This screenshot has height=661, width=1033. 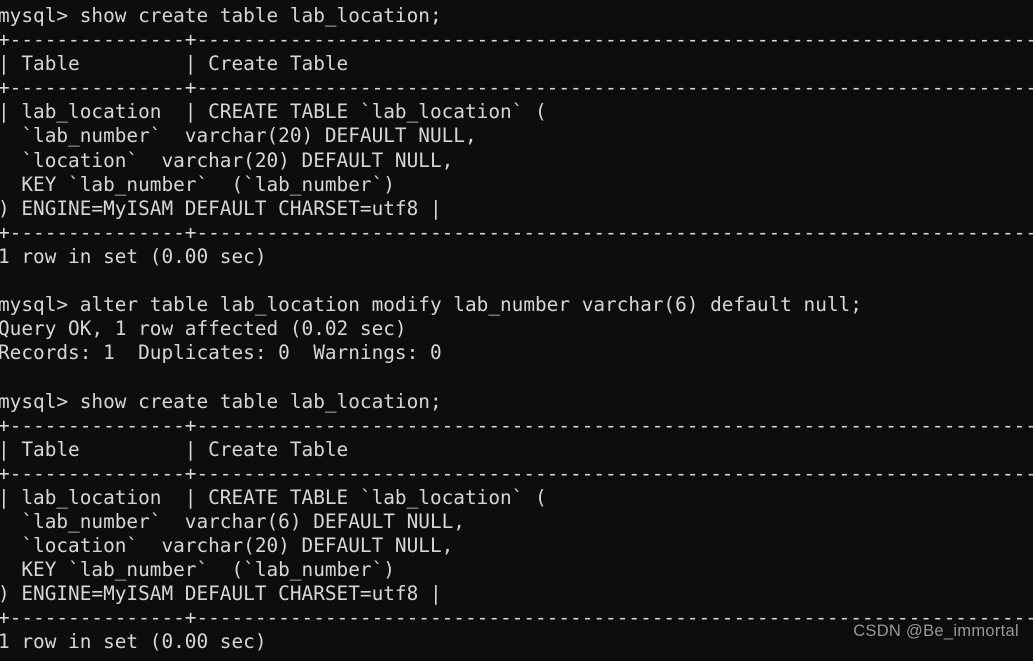 I want to click on terminal-line: Query OK, 1 row affected (0.02 sec), so click(x=203, y=329).